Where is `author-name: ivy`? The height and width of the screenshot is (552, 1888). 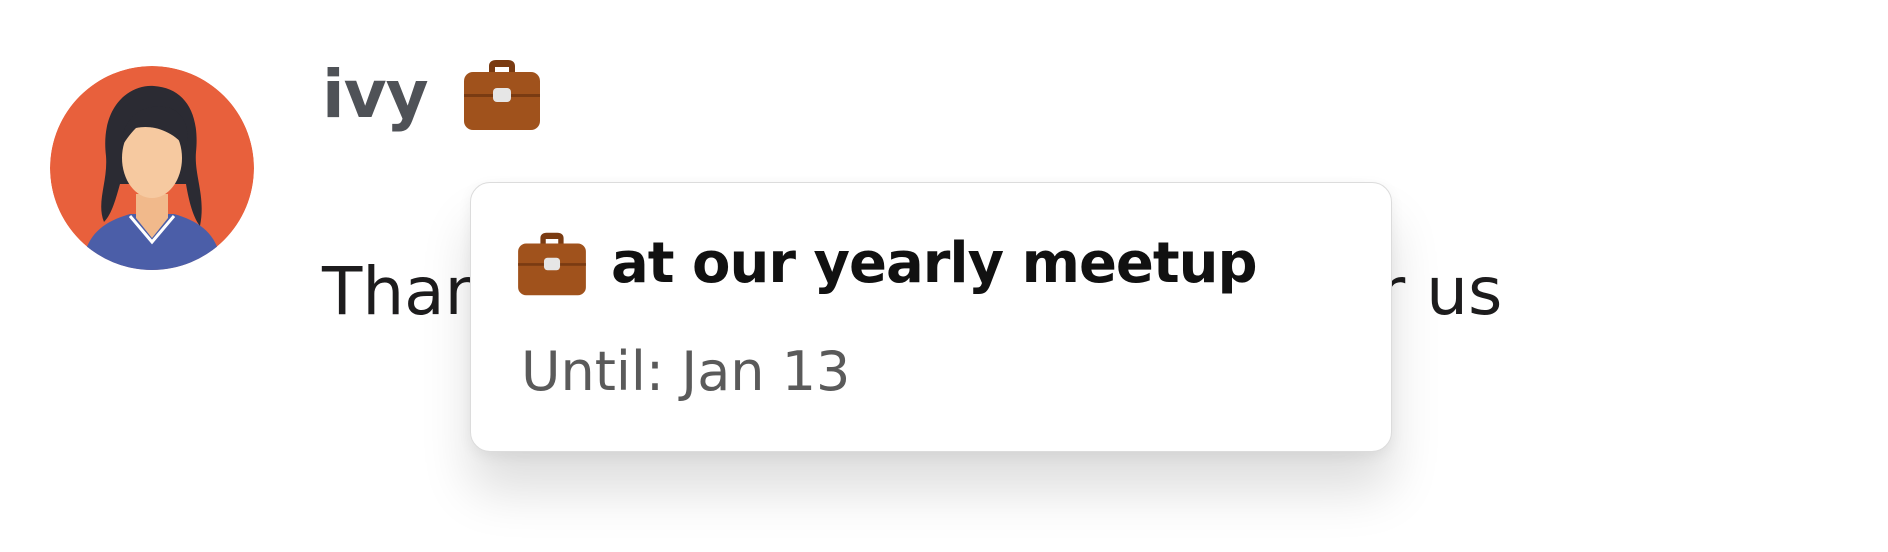 author-name: ivy is located at coordinates (375, 95).